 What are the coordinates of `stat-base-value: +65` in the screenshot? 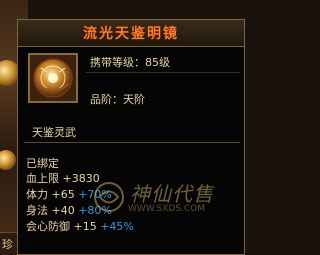 It's located at (63, 194).